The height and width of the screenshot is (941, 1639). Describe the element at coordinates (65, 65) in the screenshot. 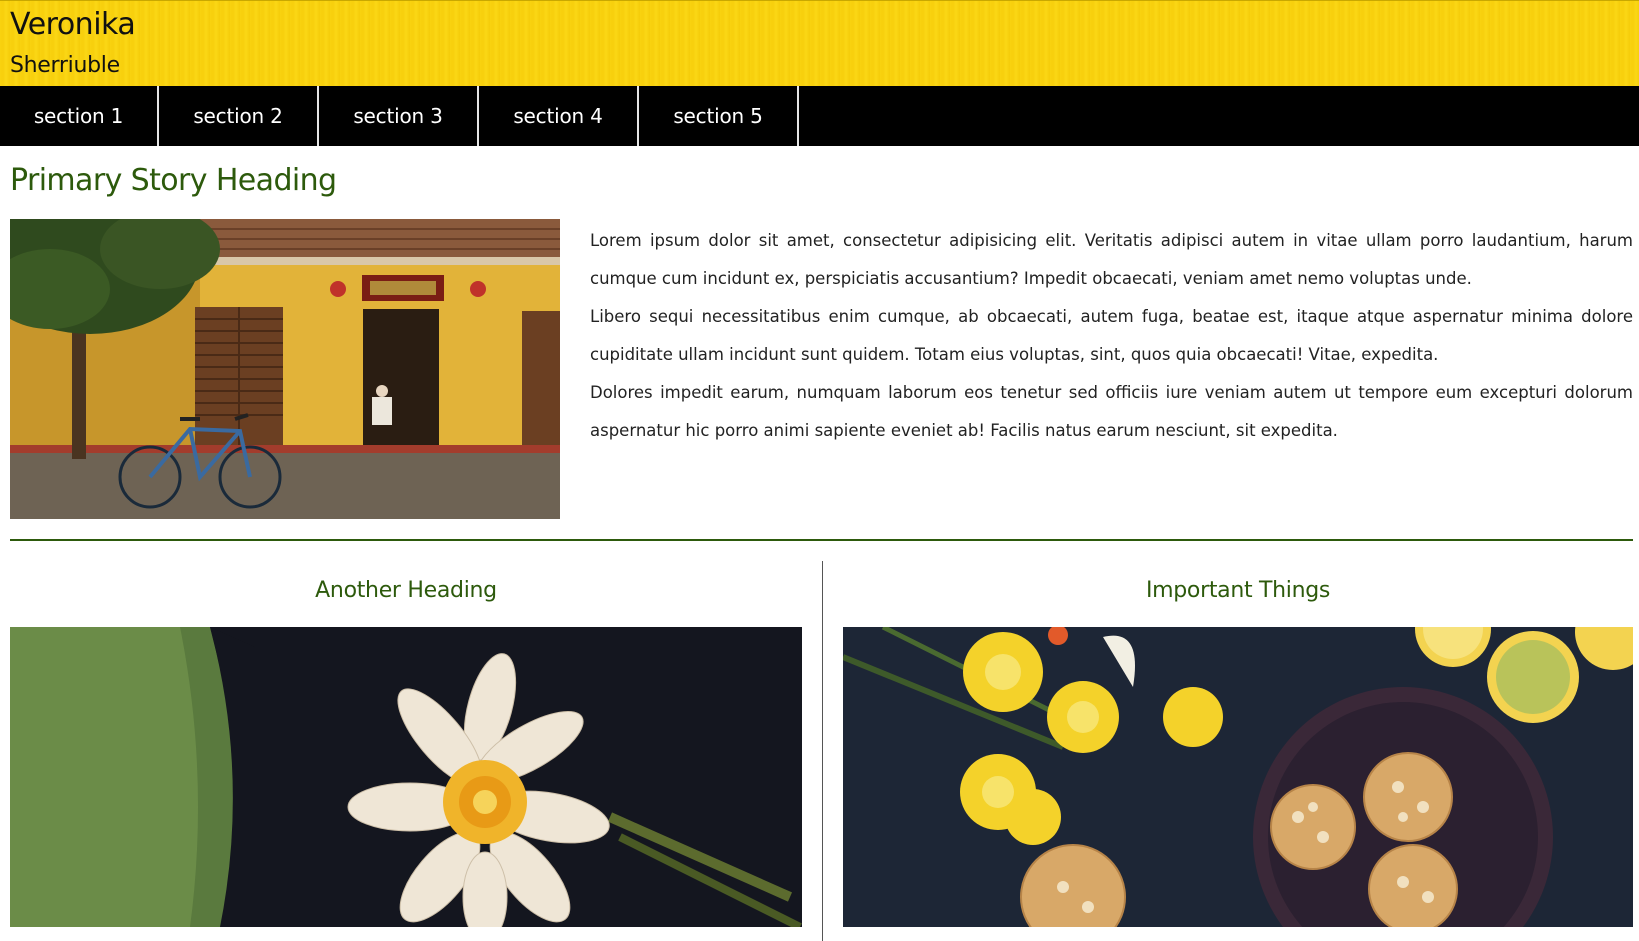

I see `site-tagline: Sherriuble` at that location.